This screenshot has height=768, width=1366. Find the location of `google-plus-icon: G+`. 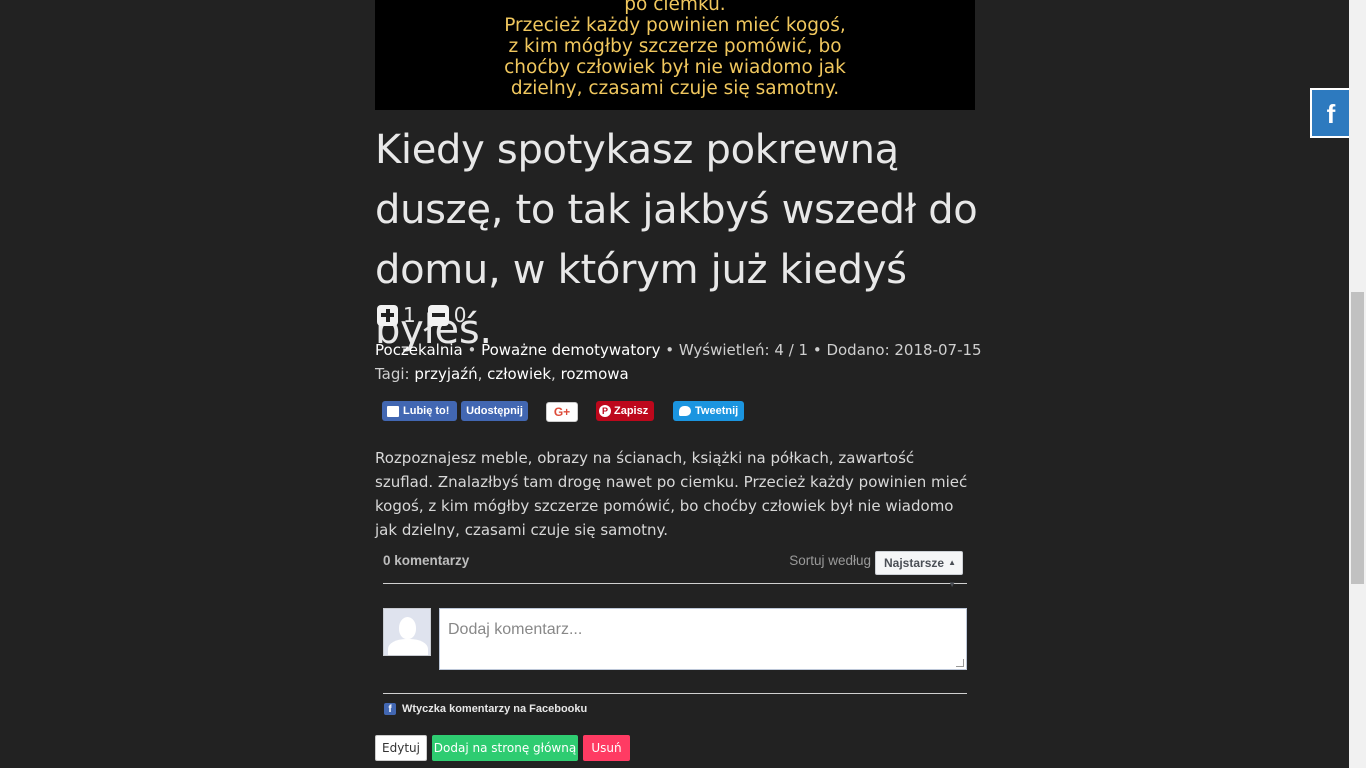

google-plus-icon: G+ is located at coordinates (562, 412).